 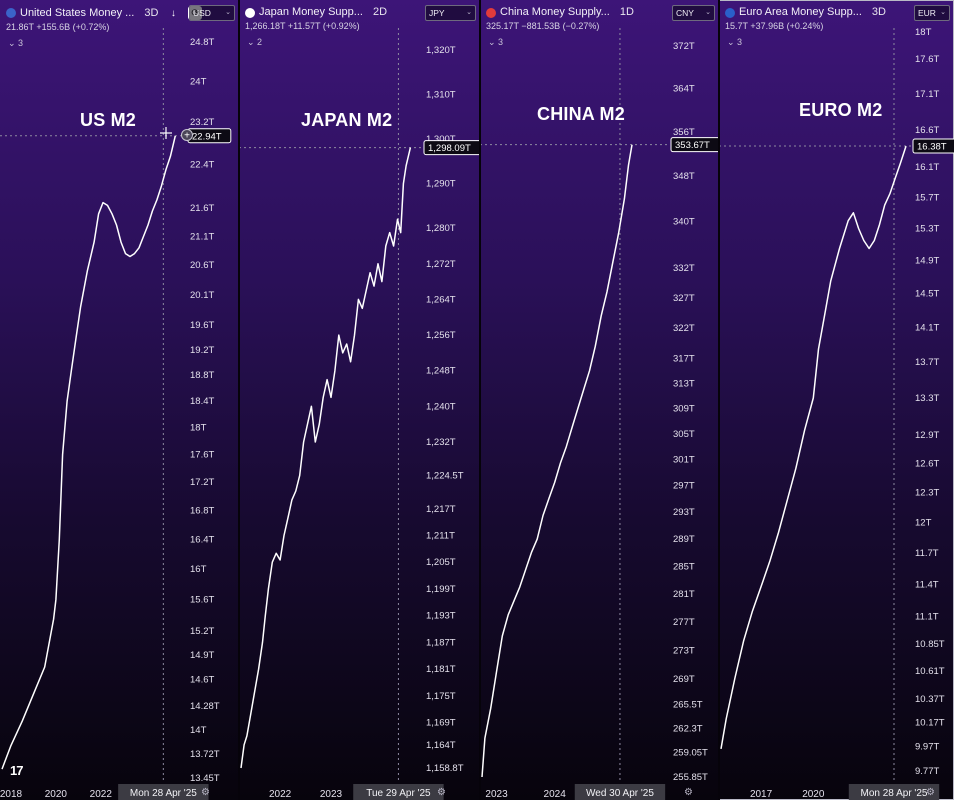 What do you see at coordinates (684, 566) in the screenshot?
I see `y-tick-label: 285T` at bounding box center [684, 566].